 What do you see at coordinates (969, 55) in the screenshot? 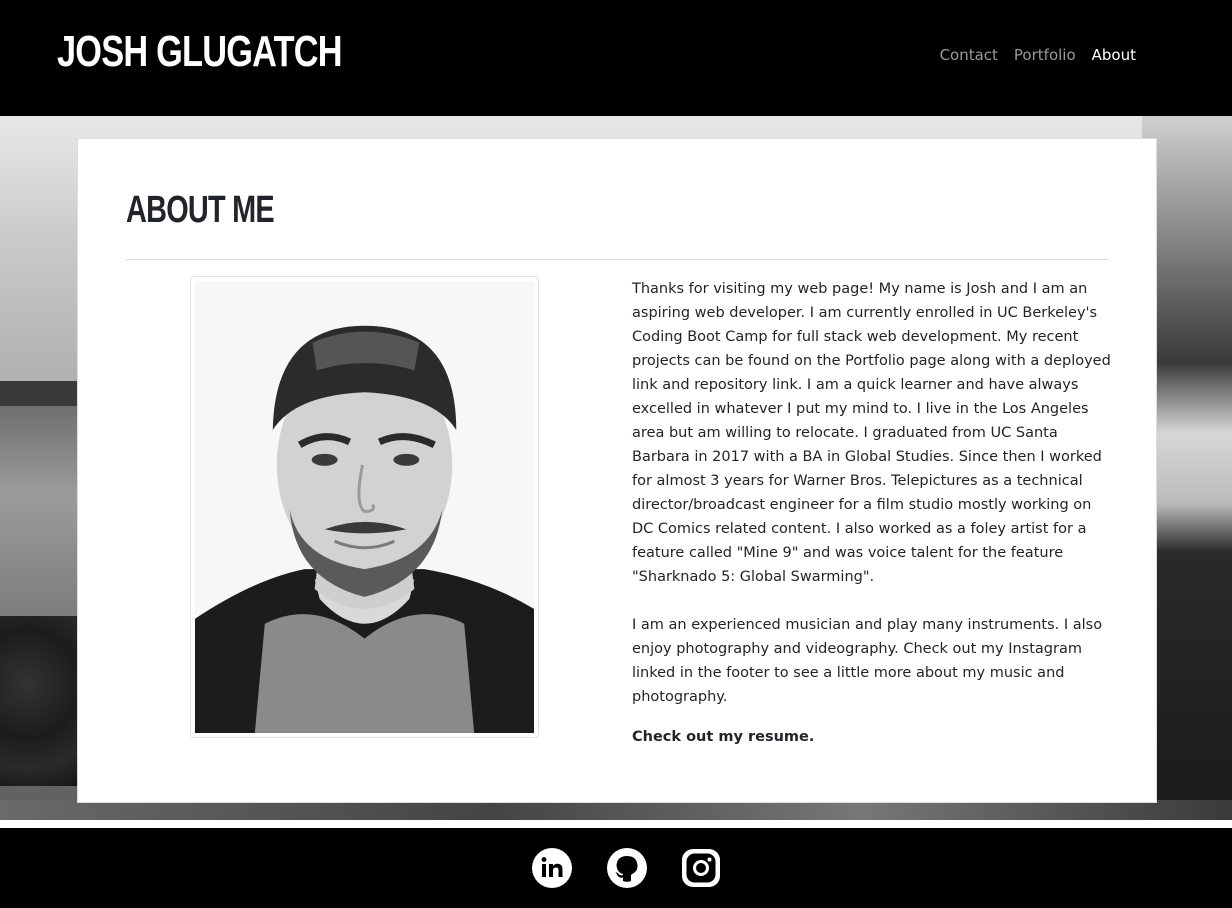
I see `nav-link-contact: Contact` at bounding box center [969, 55].